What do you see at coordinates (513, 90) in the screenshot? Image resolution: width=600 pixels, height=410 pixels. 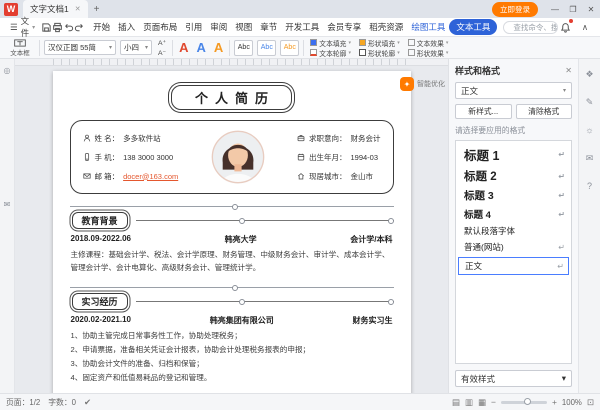 I see `current-style-select: 正文 ▾` at bounding box center [513, 90].